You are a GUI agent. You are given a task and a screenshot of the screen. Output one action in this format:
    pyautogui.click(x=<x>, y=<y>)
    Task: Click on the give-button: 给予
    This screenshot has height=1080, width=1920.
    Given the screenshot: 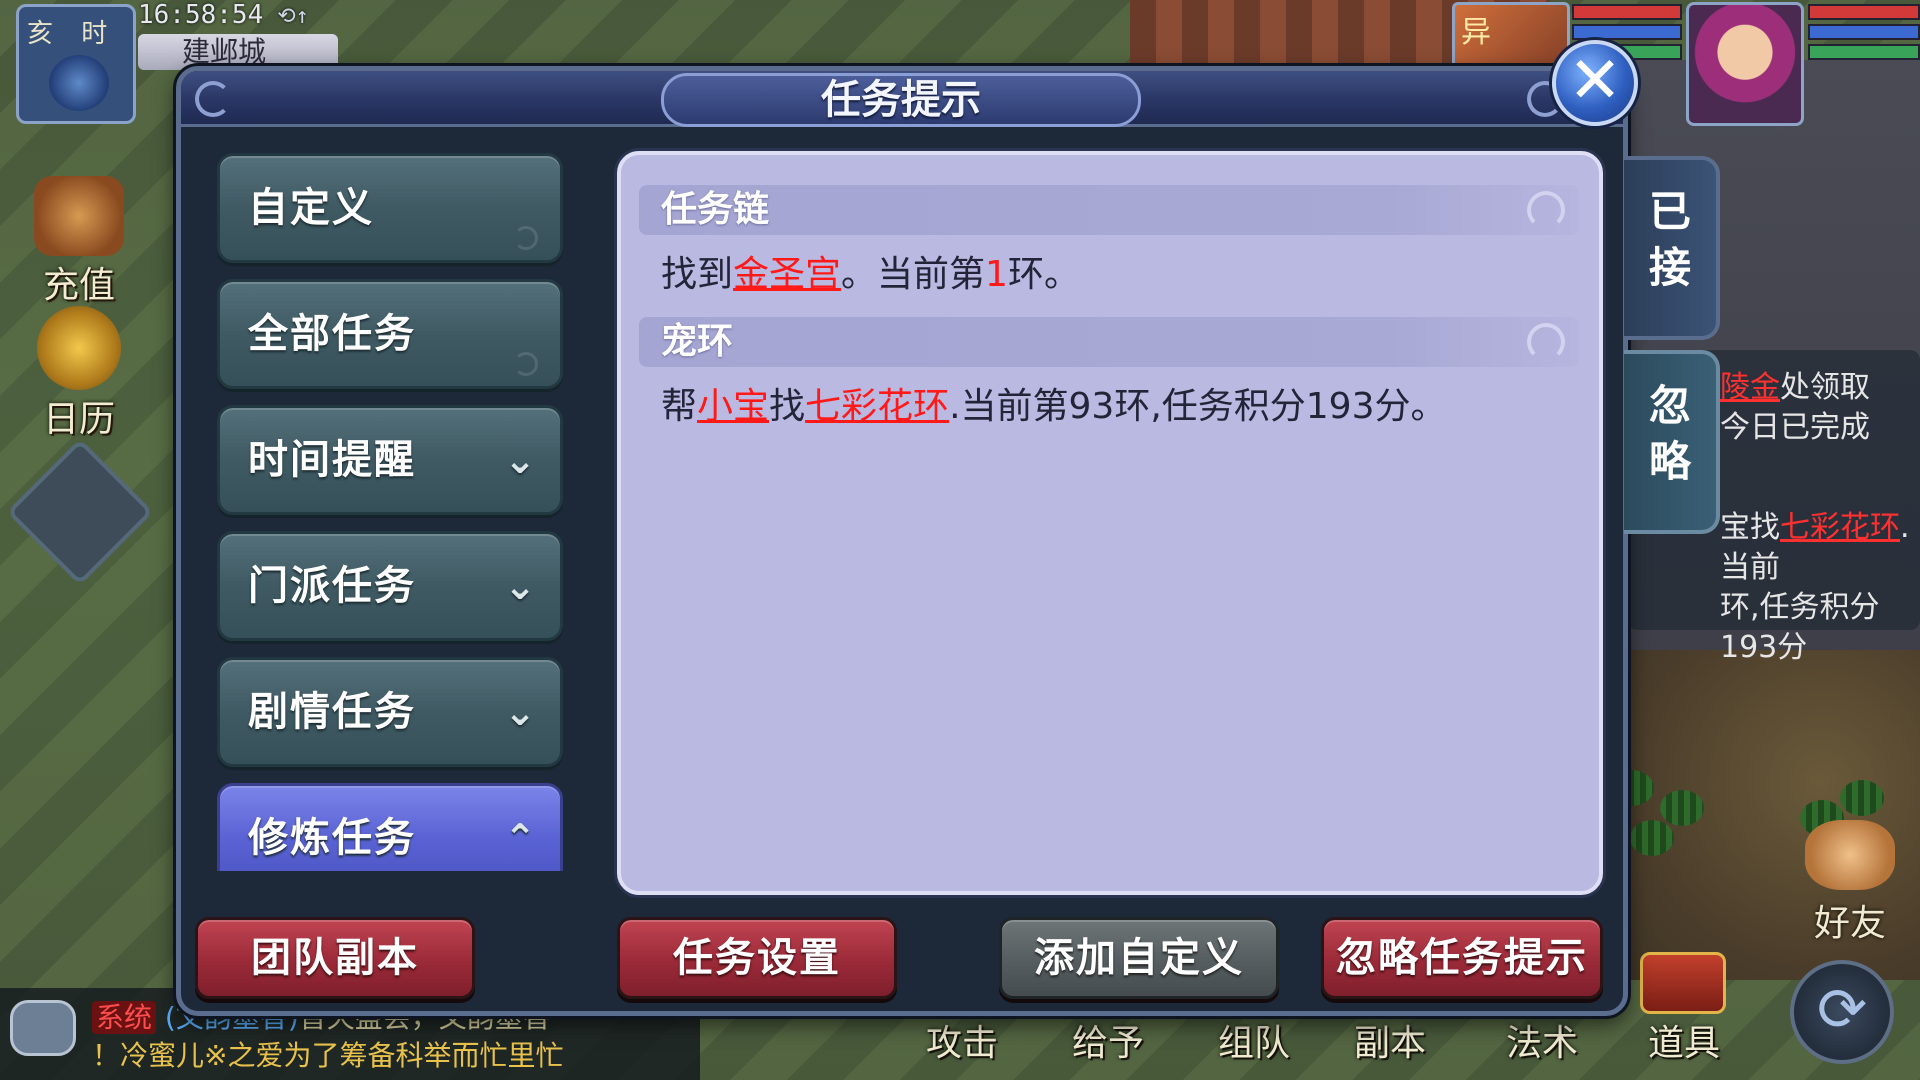 What is the action you would take?
    pyautogui.click(x=1108, y=1040)
    